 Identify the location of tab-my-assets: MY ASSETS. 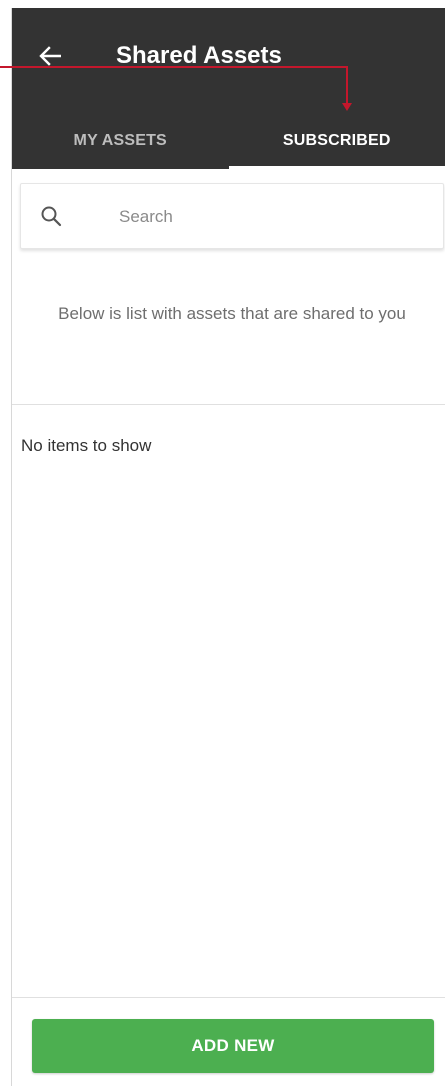
(120, 140).